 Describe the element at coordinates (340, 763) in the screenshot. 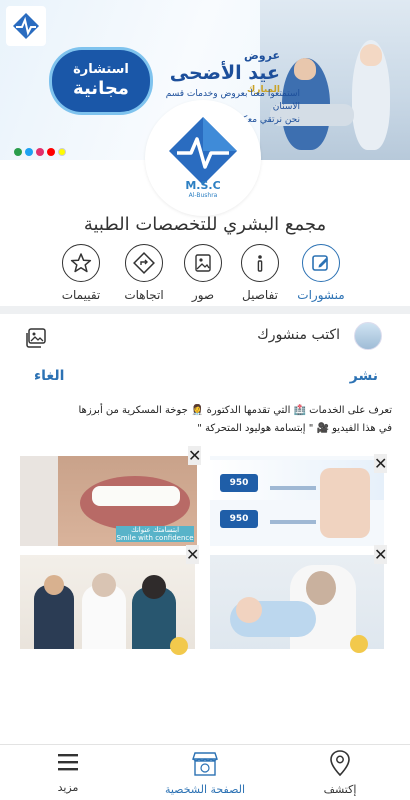

I see `location-pin-icon` at that location.